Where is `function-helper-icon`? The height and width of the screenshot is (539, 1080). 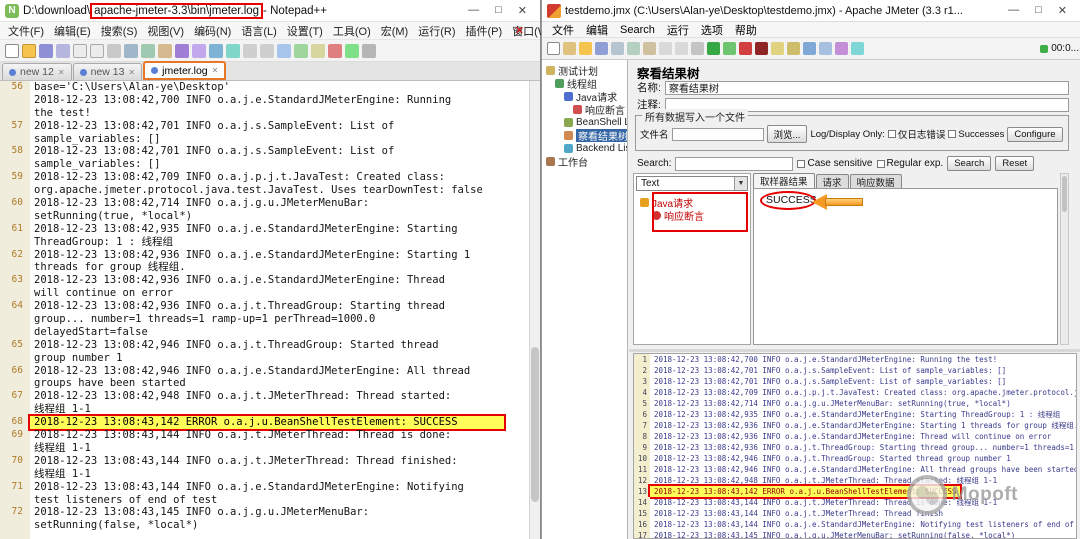
function-helper-icon is located at coordinates (841, 48).